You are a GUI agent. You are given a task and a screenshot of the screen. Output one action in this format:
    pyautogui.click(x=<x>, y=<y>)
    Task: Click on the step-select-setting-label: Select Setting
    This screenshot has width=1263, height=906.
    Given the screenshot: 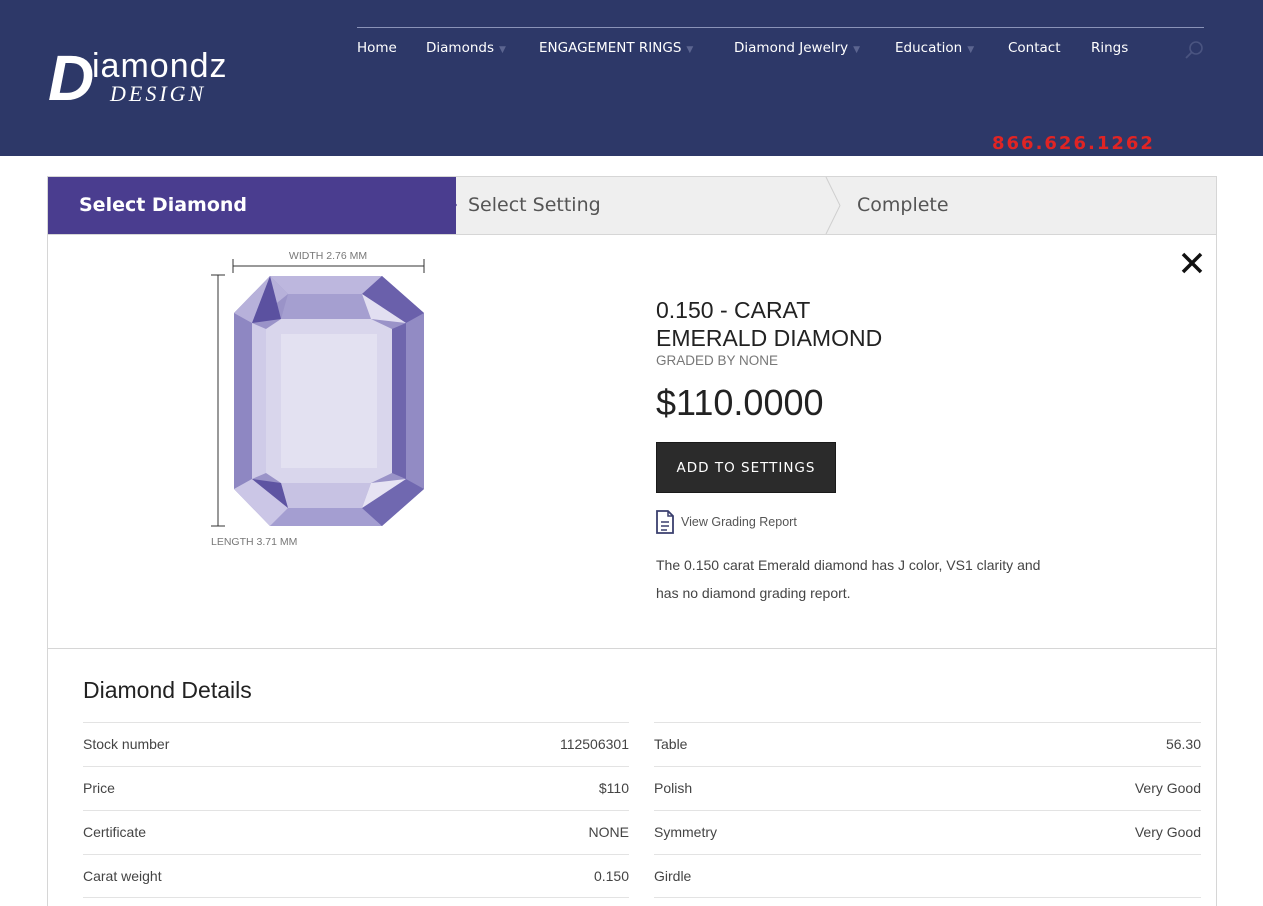 What is the action you would take?
    pyautogui.click(x=534, y=205)
    